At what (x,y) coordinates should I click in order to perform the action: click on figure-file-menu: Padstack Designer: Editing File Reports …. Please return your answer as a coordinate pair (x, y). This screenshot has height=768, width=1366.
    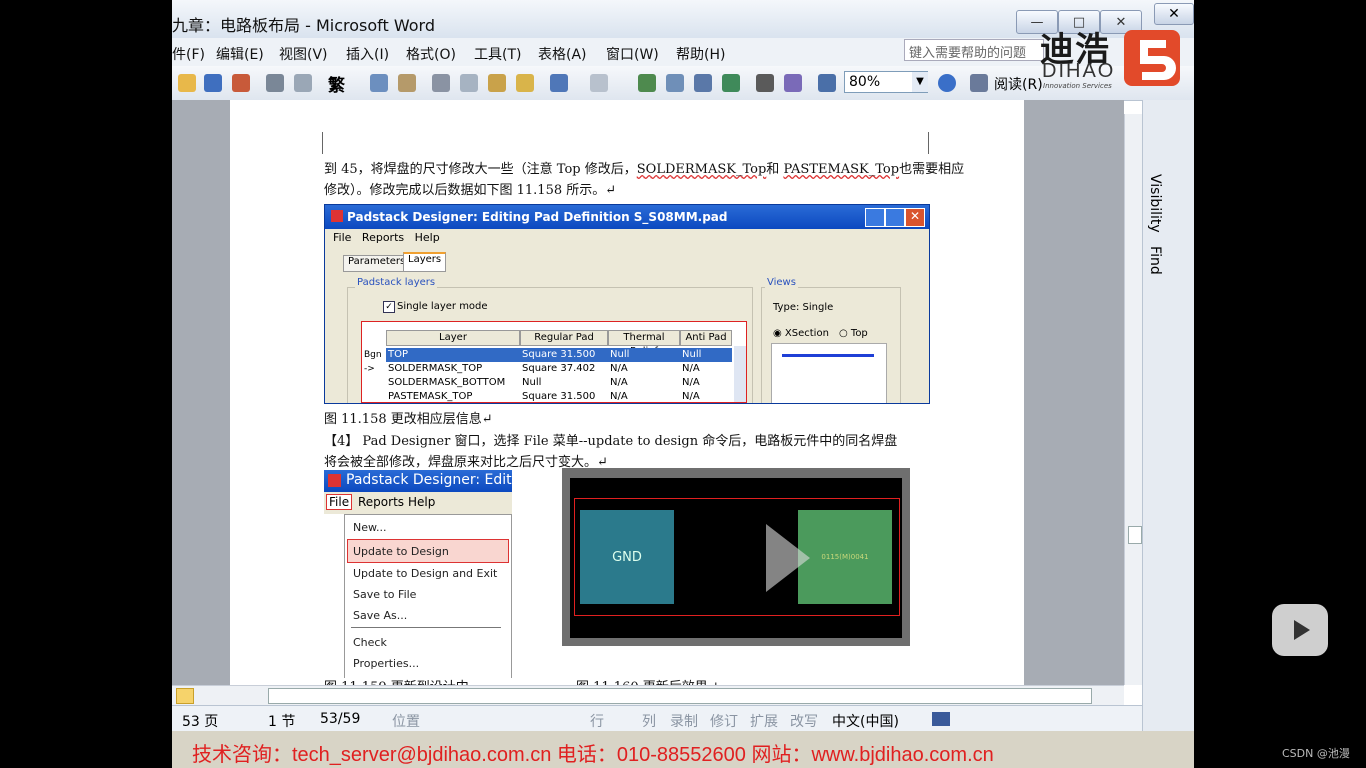
    Looking at the image, I should click on (418, 574).